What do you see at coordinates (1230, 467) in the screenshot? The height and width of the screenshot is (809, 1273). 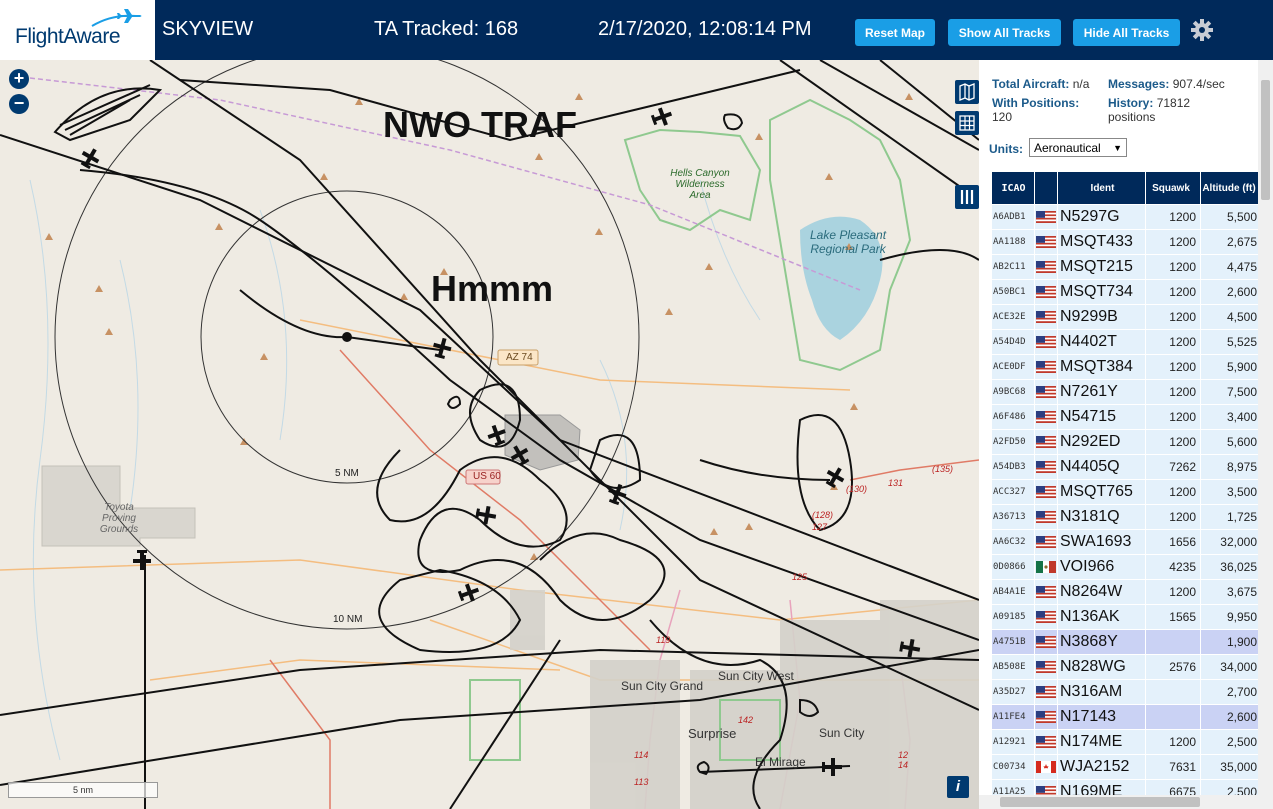 I see `cell-altitude: 8,975` at bounding box center [1230, 467].